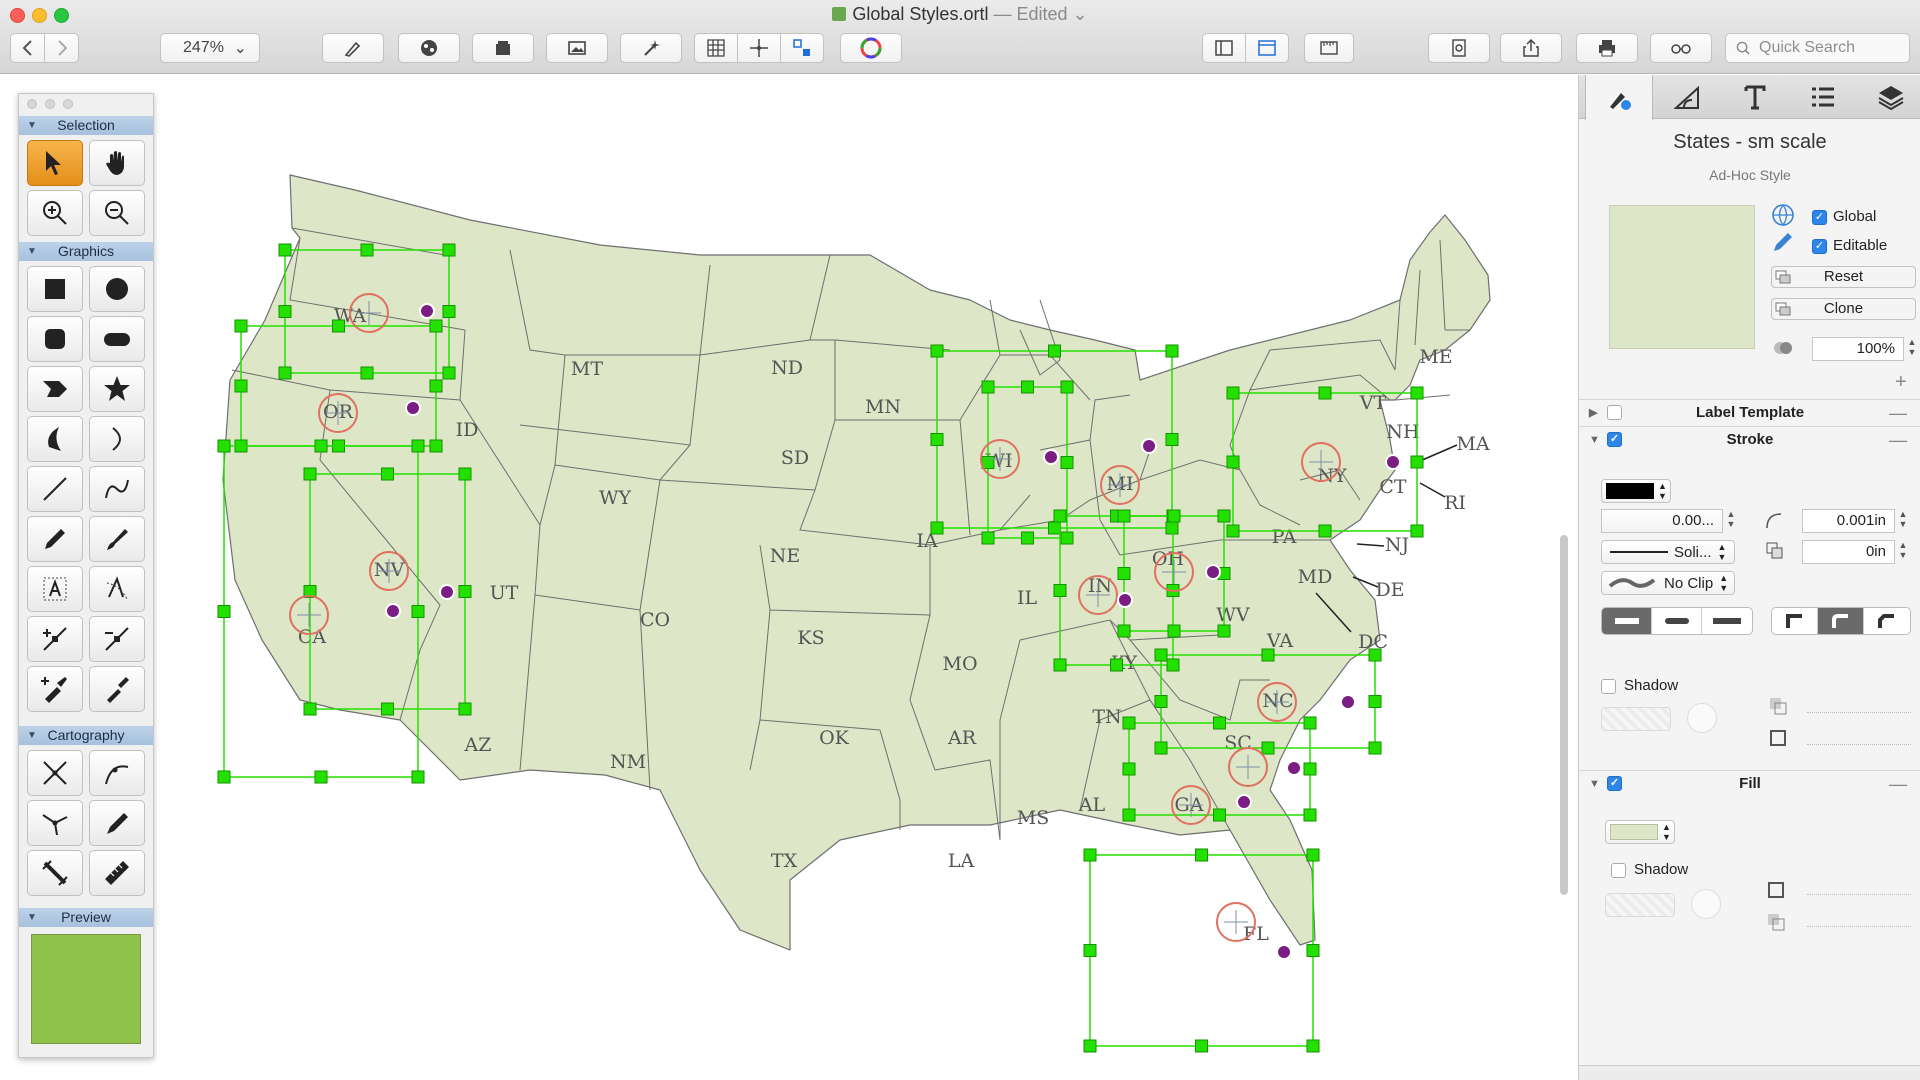  Describe the element at coordinates (32, 104) in the screenshot. I see `palette-close-button` at that location.